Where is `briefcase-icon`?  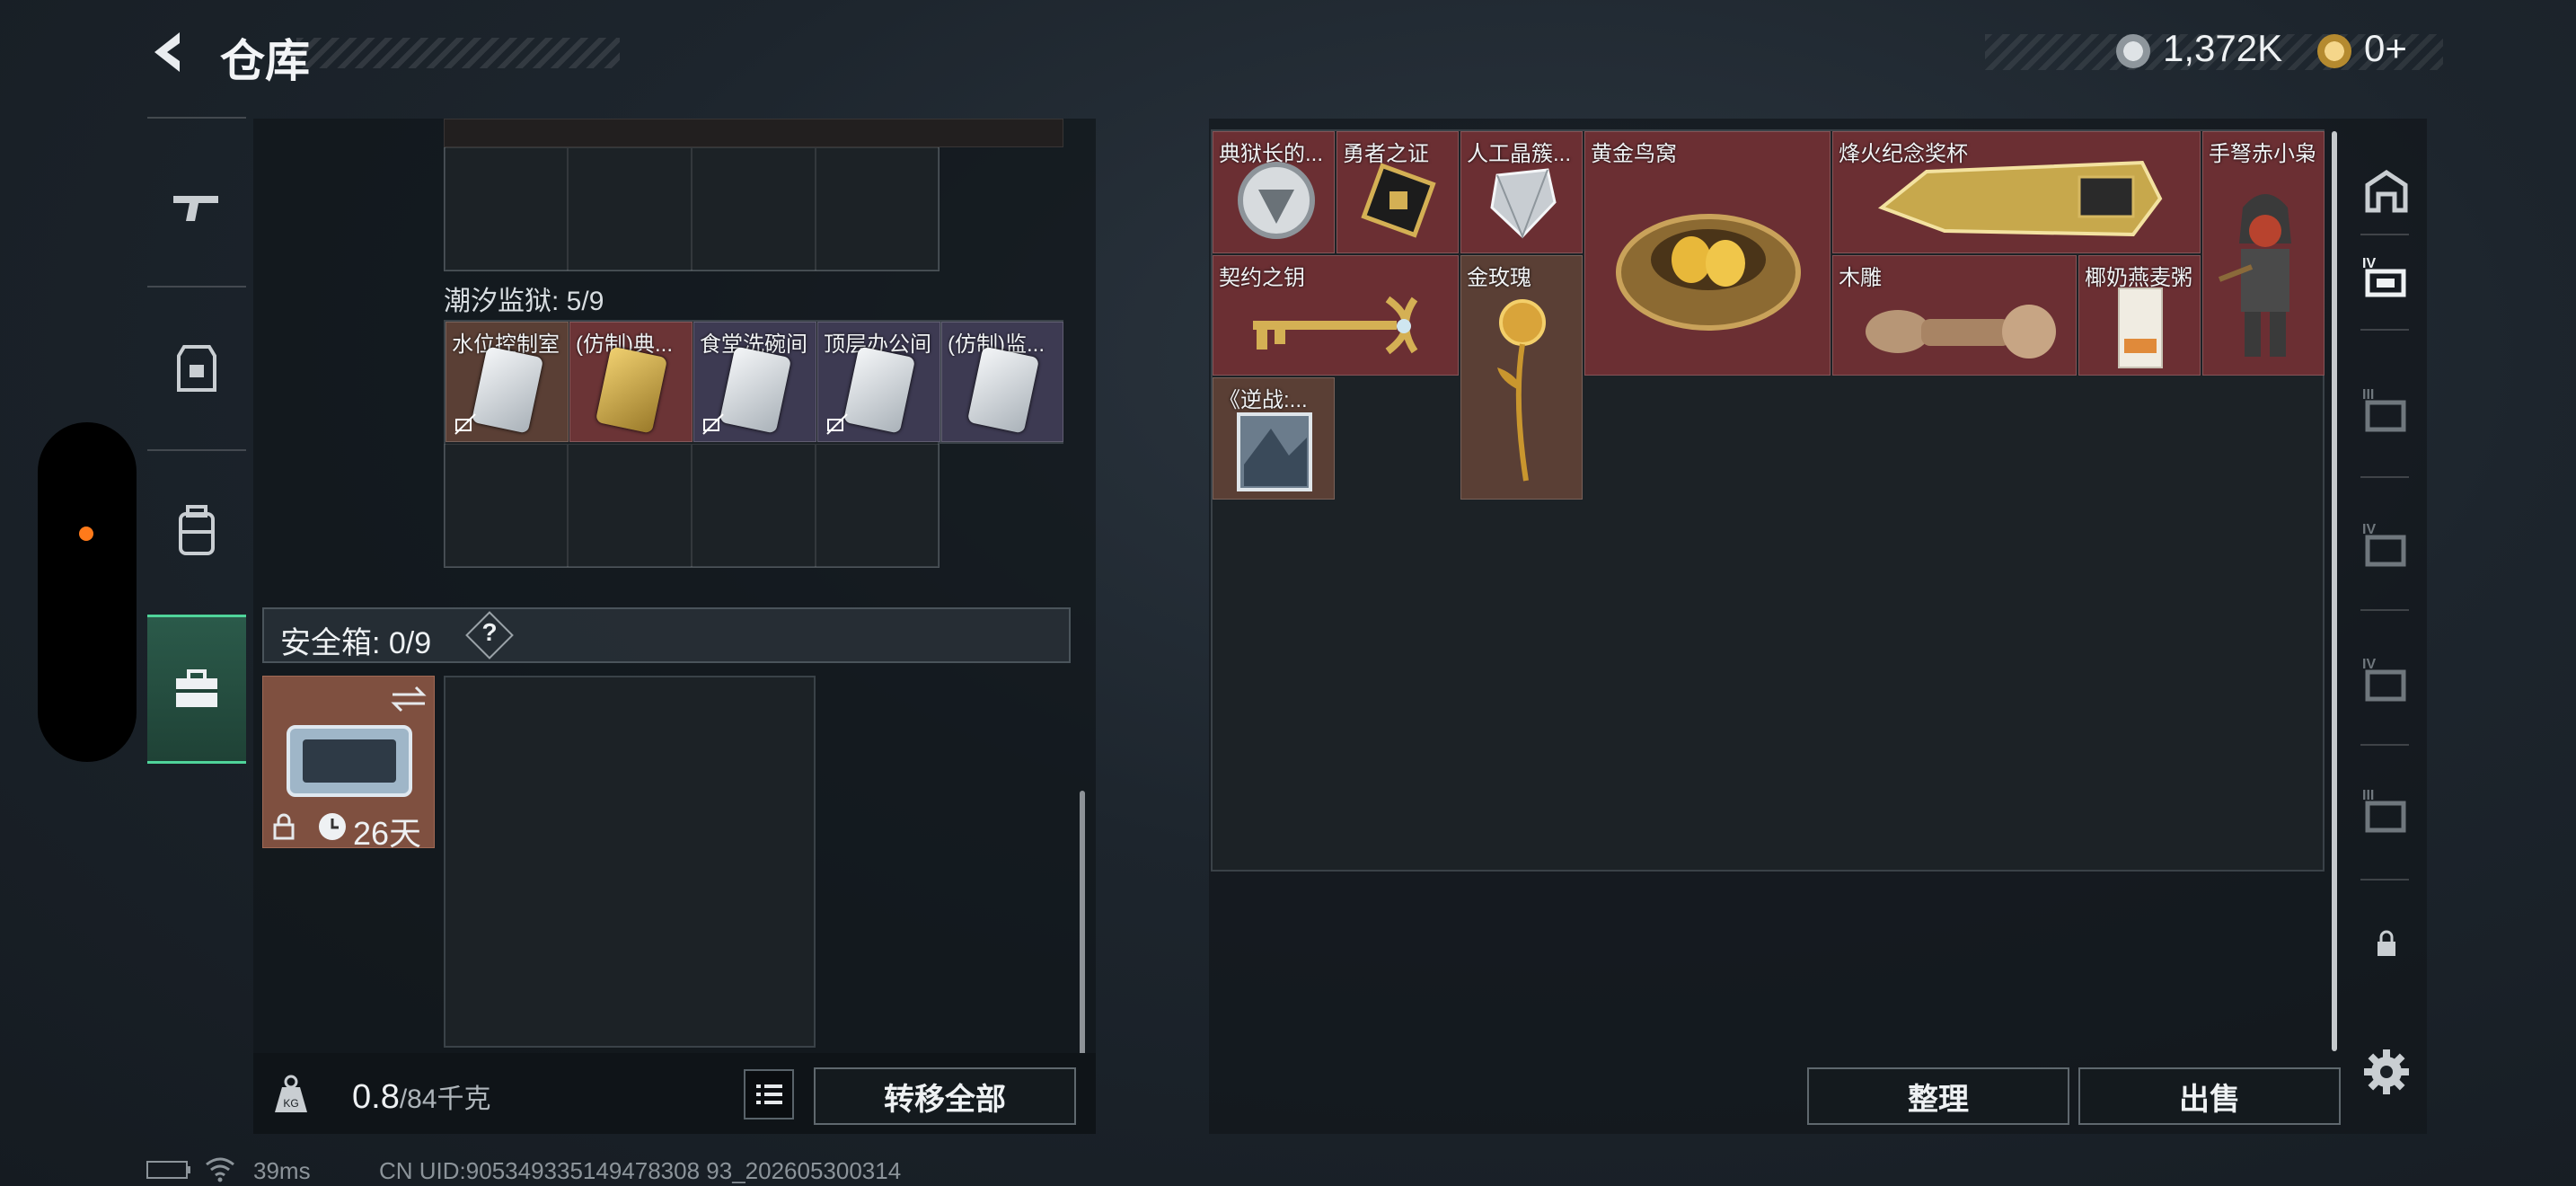
briefcase-icon is located at coordinates (196, 688).